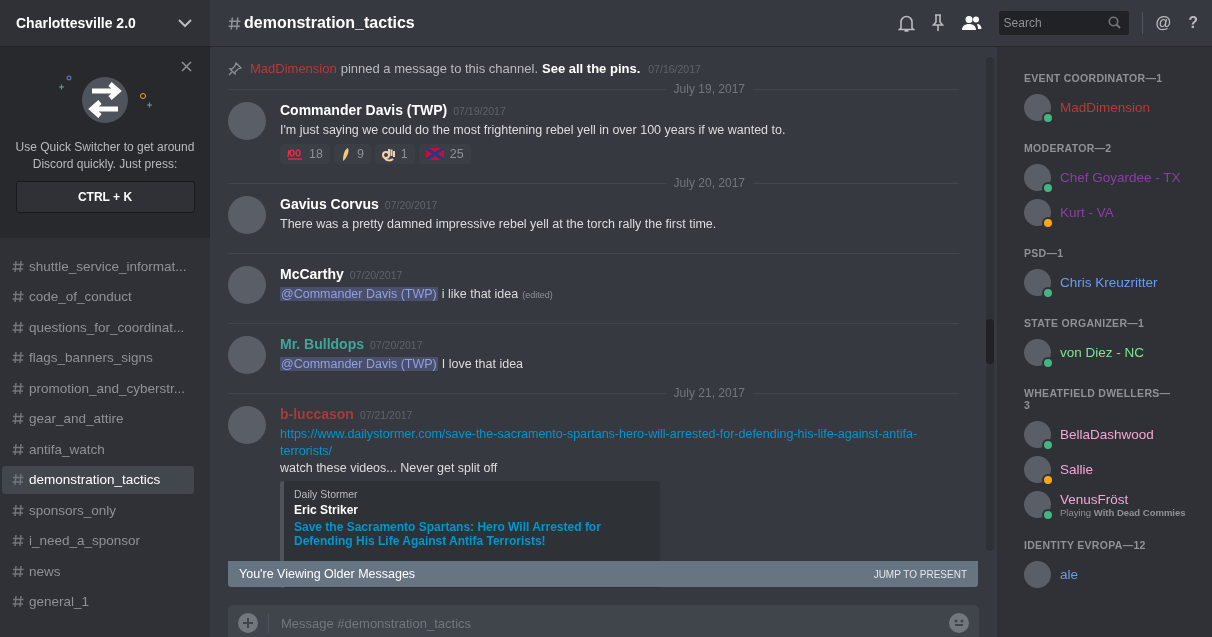 The height and width of the screenshot is (637, 1212). I want to click on channel-item: general_1, so click(98, 601).